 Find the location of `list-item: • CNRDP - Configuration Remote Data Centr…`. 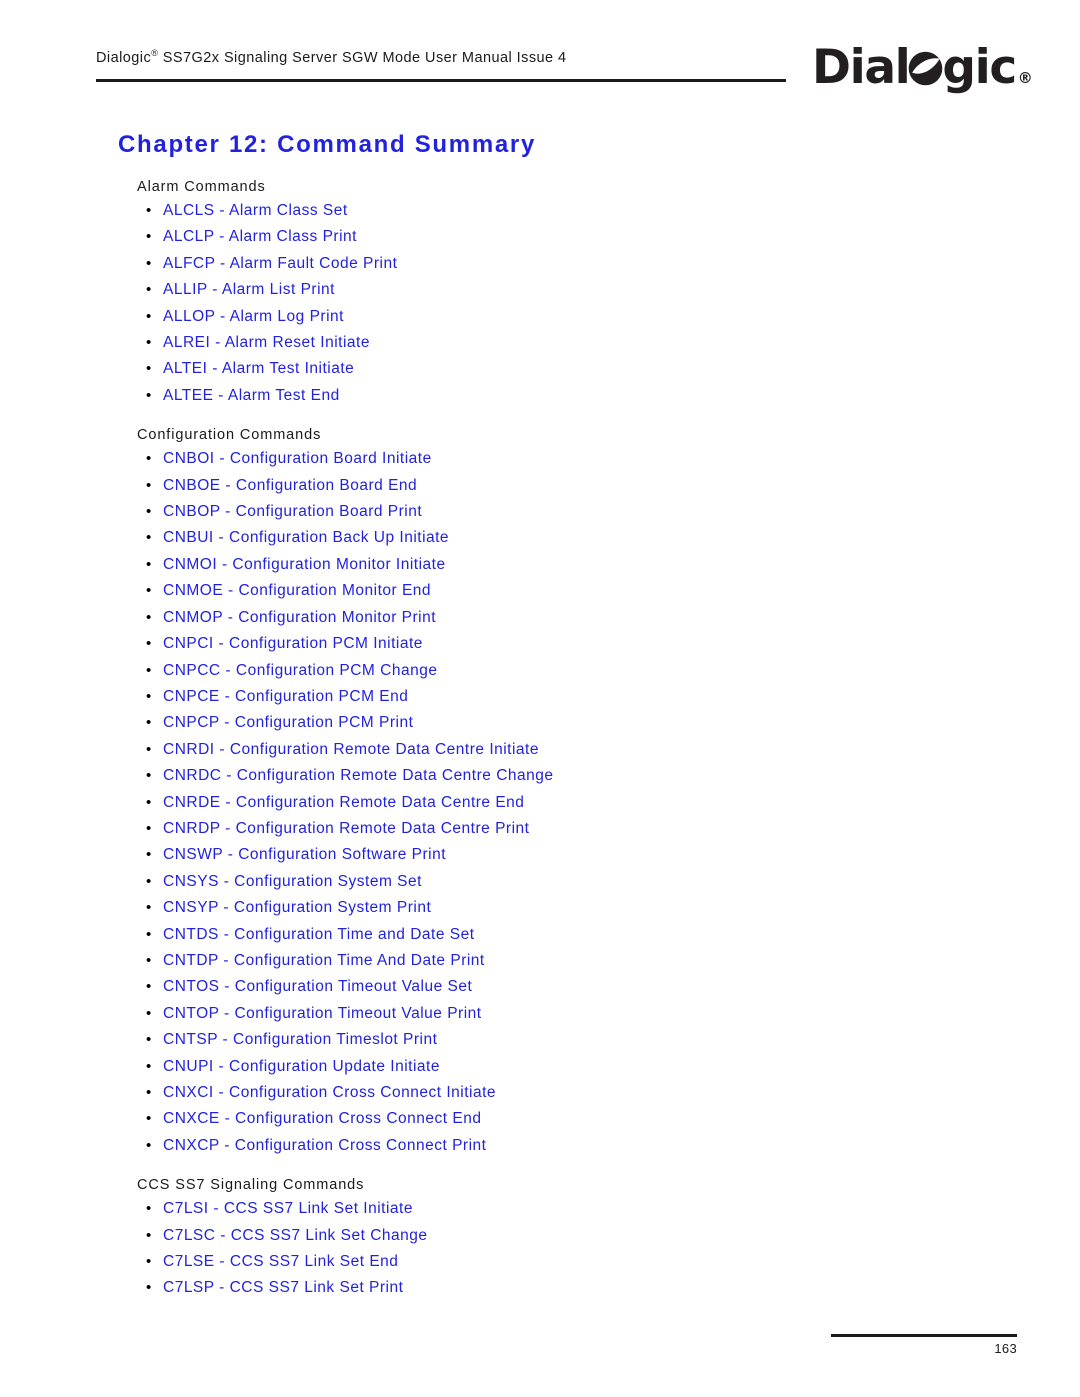

list-item: • CNRDP - Configuration Remote Data Centr… is located at coordinates (577, 829).